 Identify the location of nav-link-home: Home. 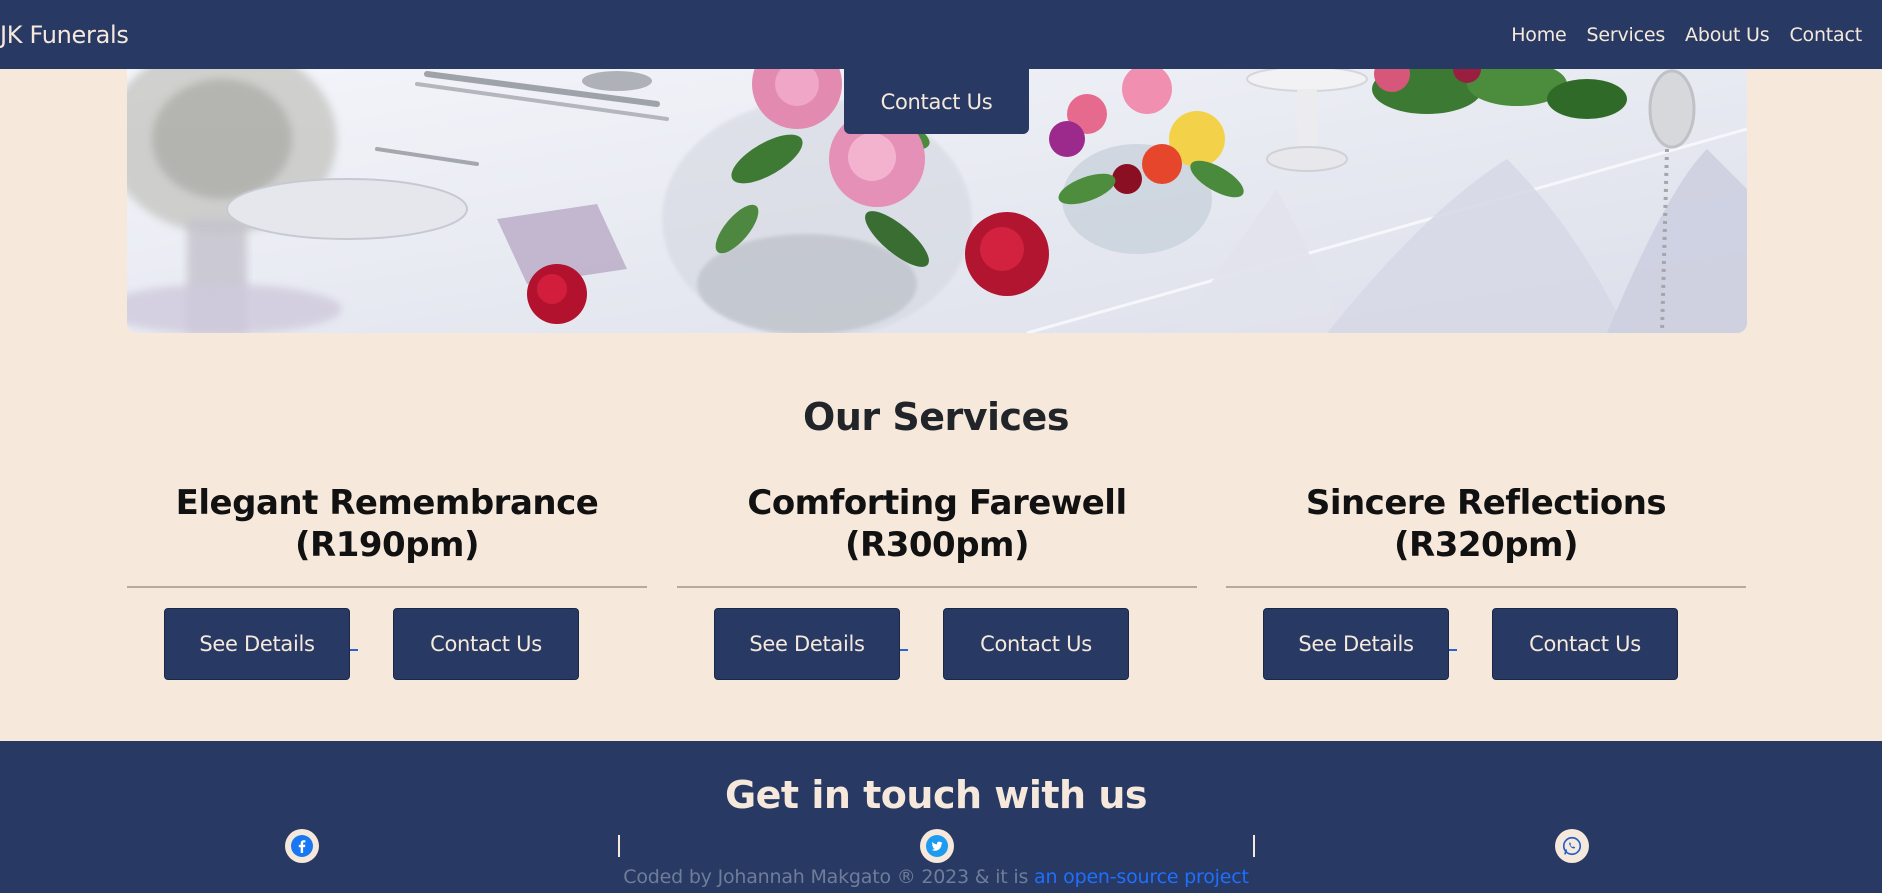
(1539, 35).